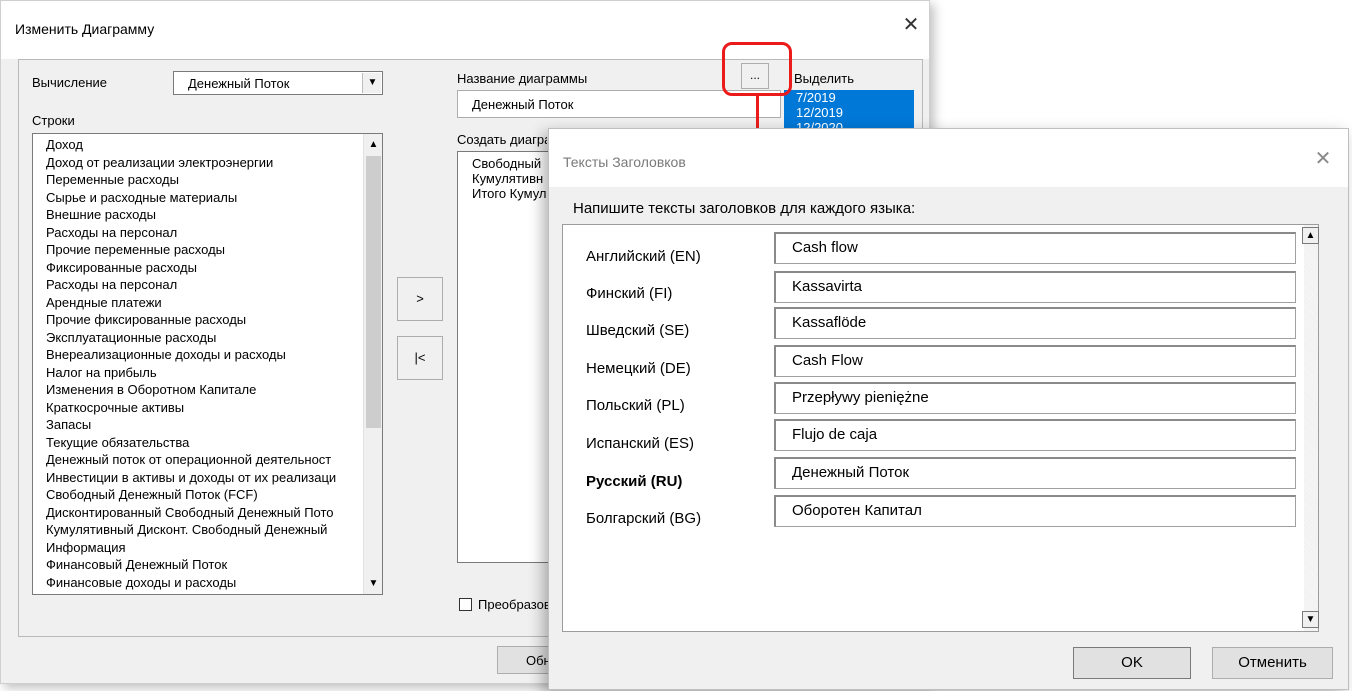  What do you see at coordinates (825, 247) in the screenshot?
I see `title-input-en-value: Cash flow` at bounding box center [825, 247].